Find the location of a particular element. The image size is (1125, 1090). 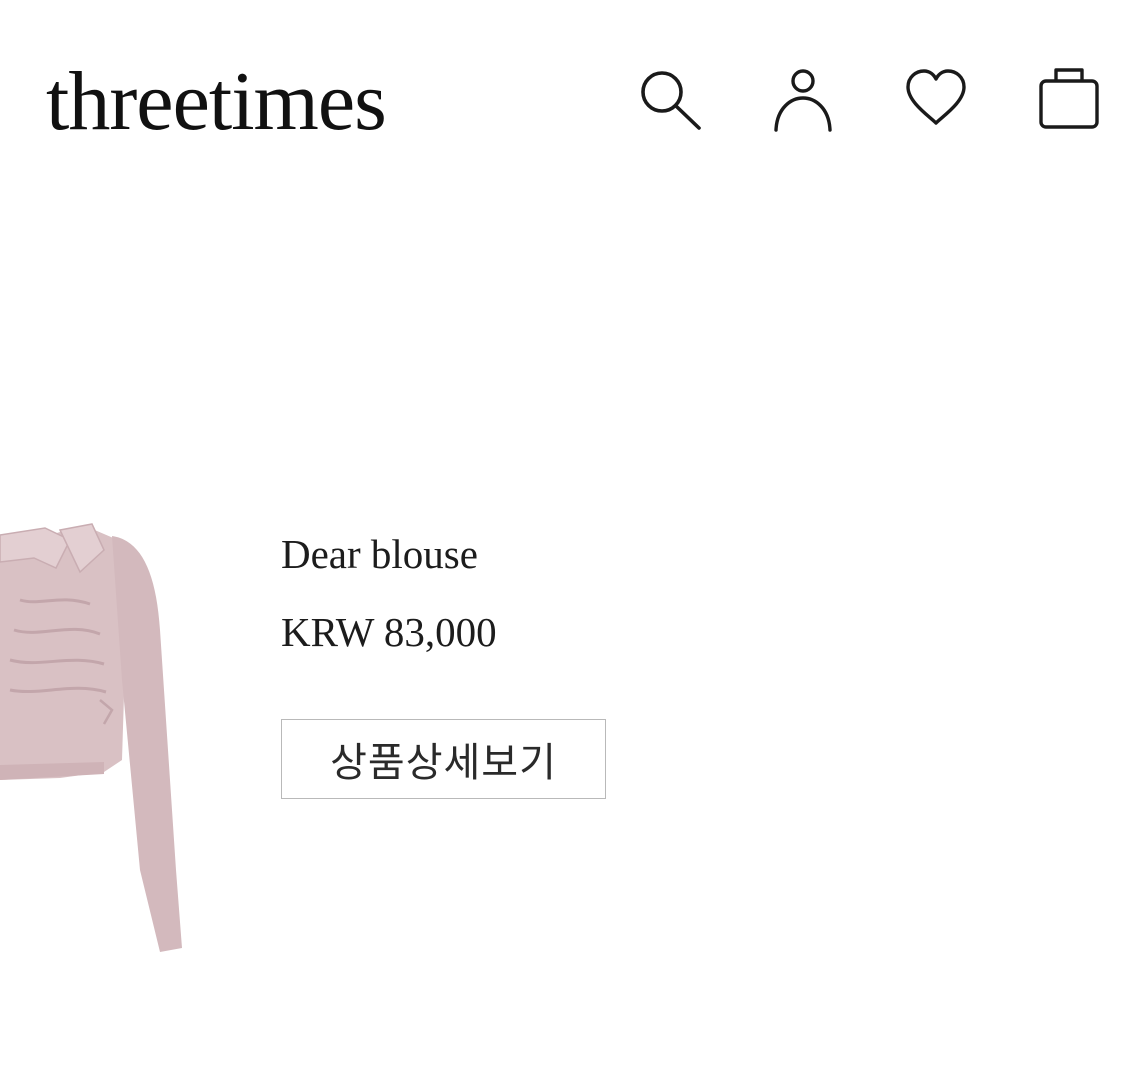

search-icon is located at coordinates (670, 98).